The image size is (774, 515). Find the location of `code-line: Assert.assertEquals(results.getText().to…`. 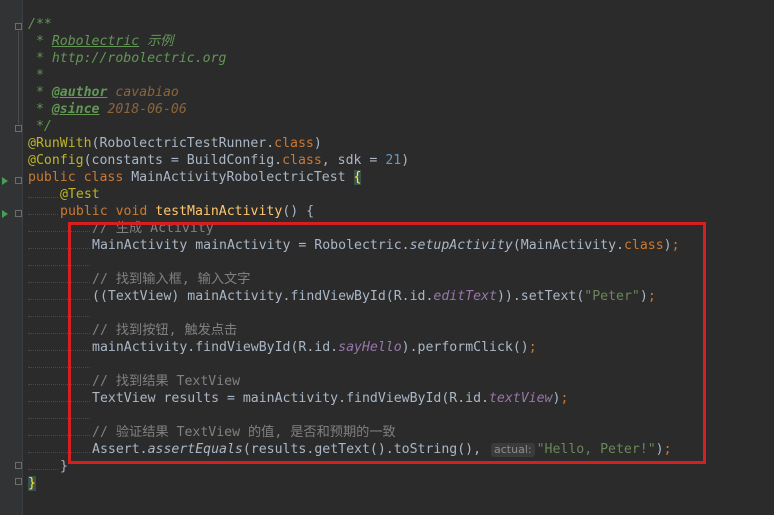

code-line: Assert.assertEquals(results.getText().to… is located at coordinates (401, 449).